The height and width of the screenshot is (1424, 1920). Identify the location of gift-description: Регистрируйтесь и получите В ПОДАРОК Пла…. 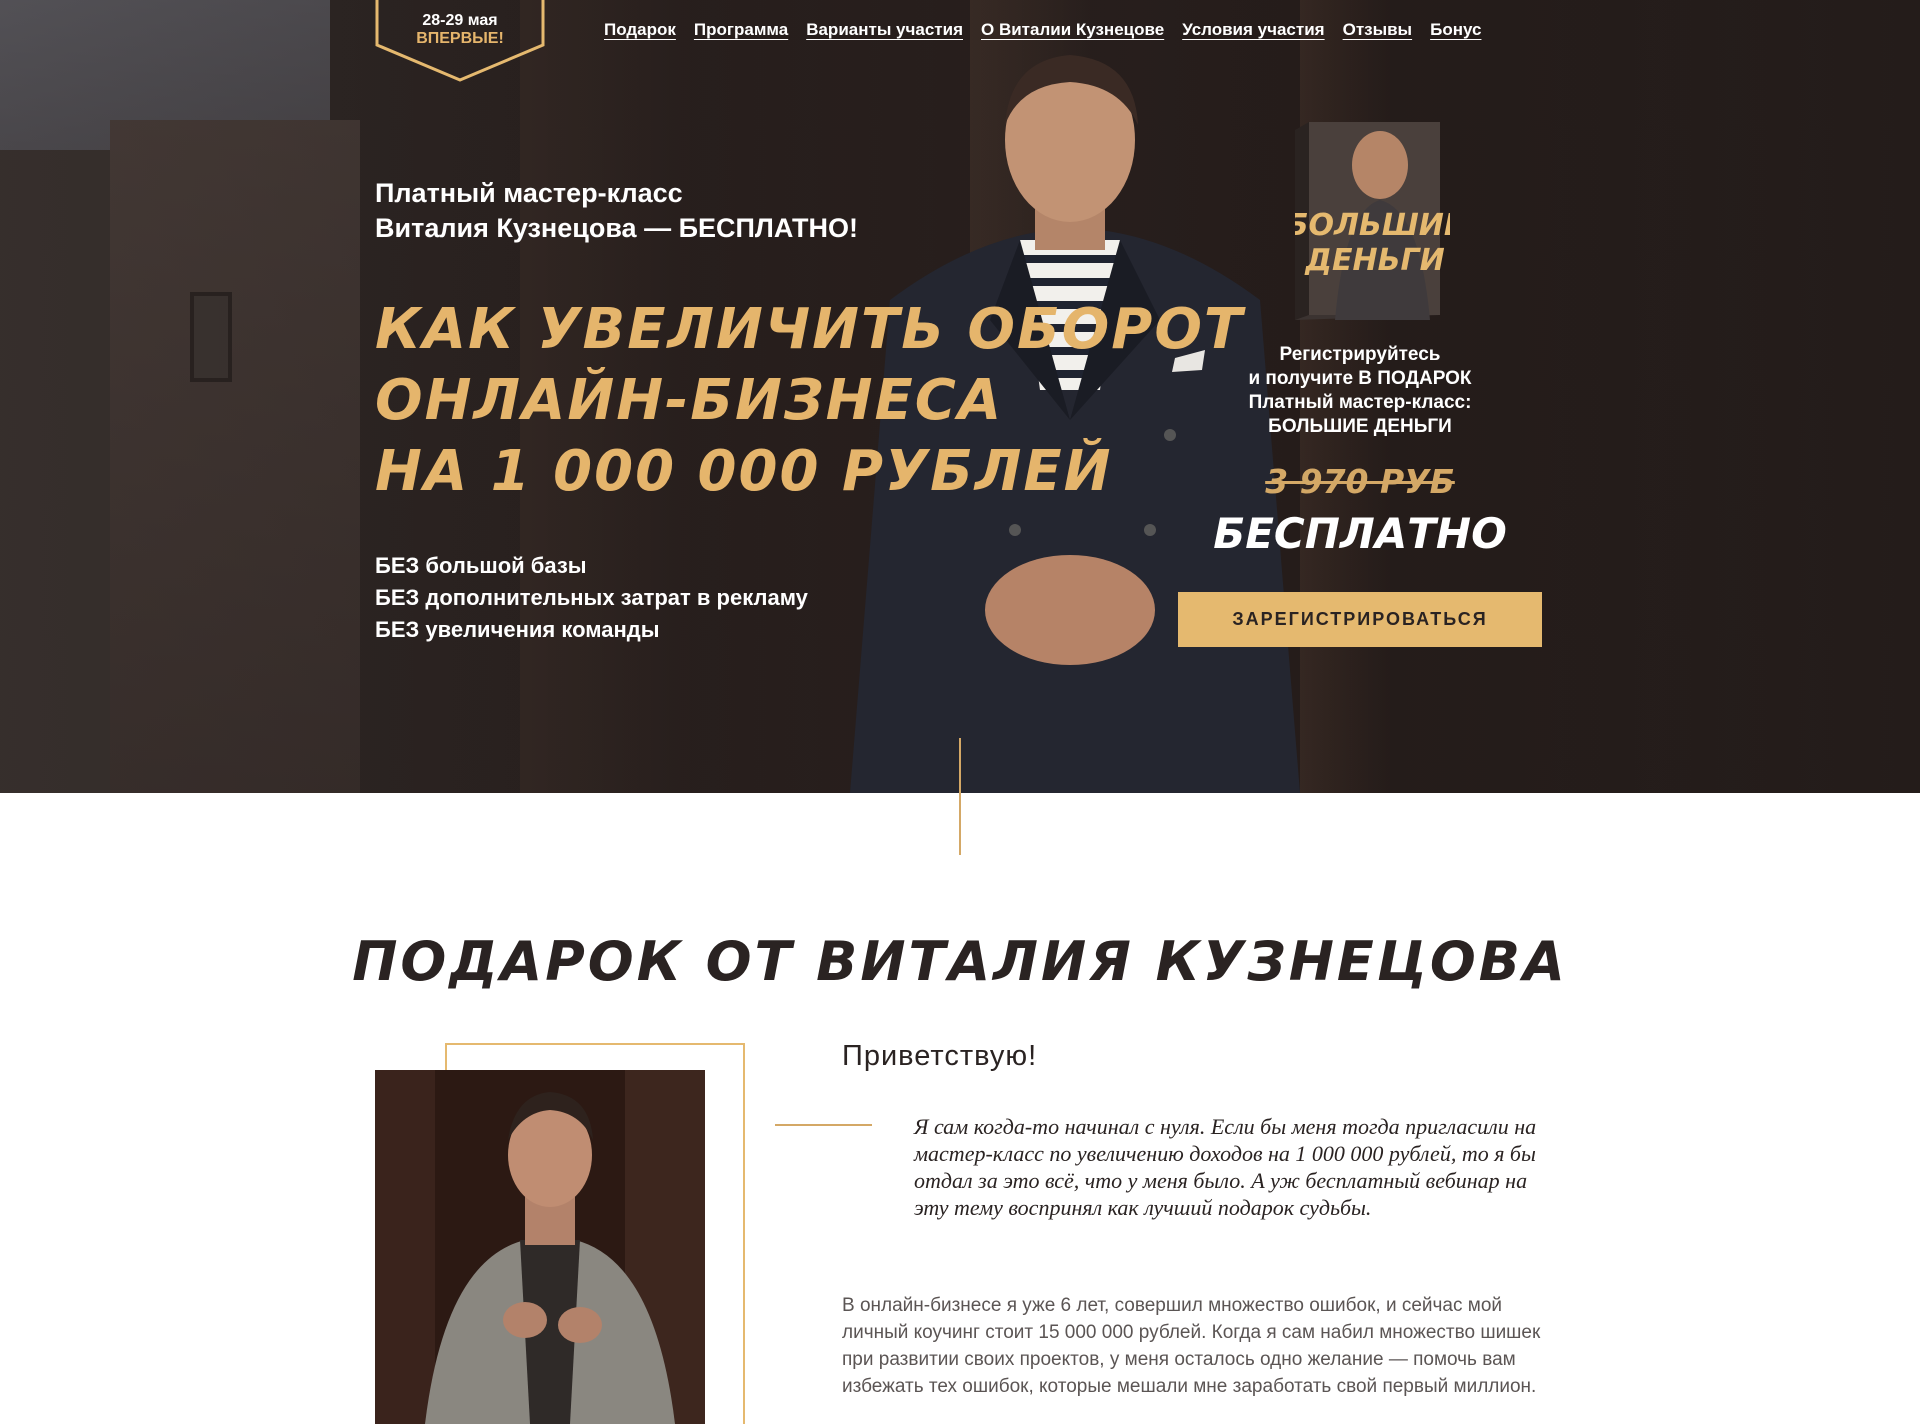
(1360, 391).